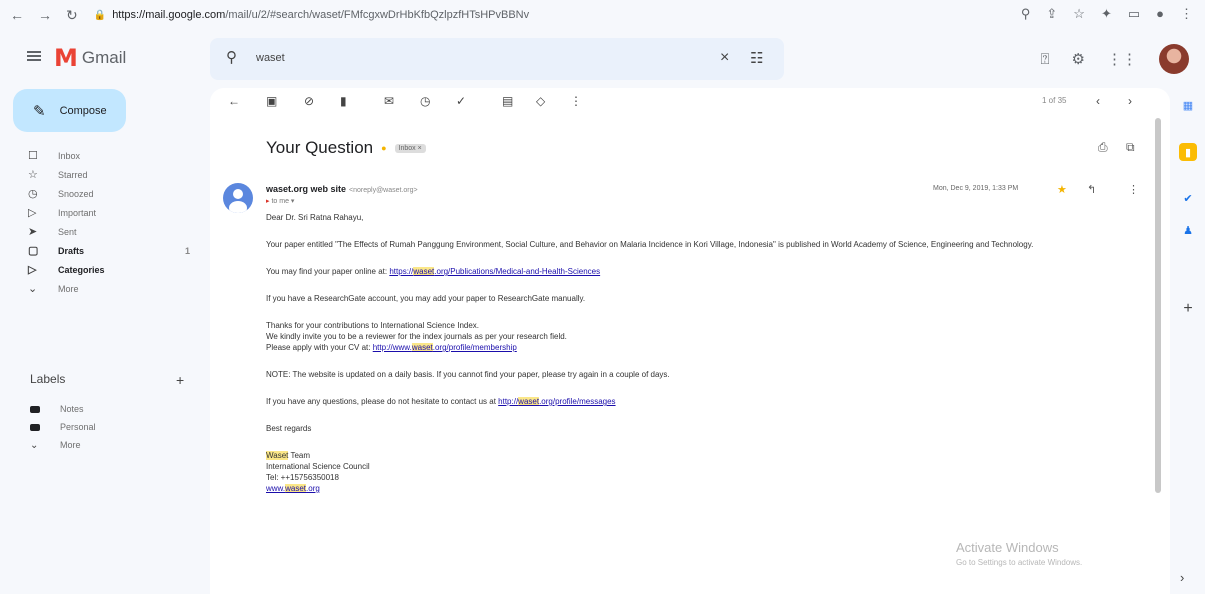 The image size is (1205, 594). Describe the element at coordinates (1045, 59) in the screenshot. I see `help-icon: ⍰` at that location.